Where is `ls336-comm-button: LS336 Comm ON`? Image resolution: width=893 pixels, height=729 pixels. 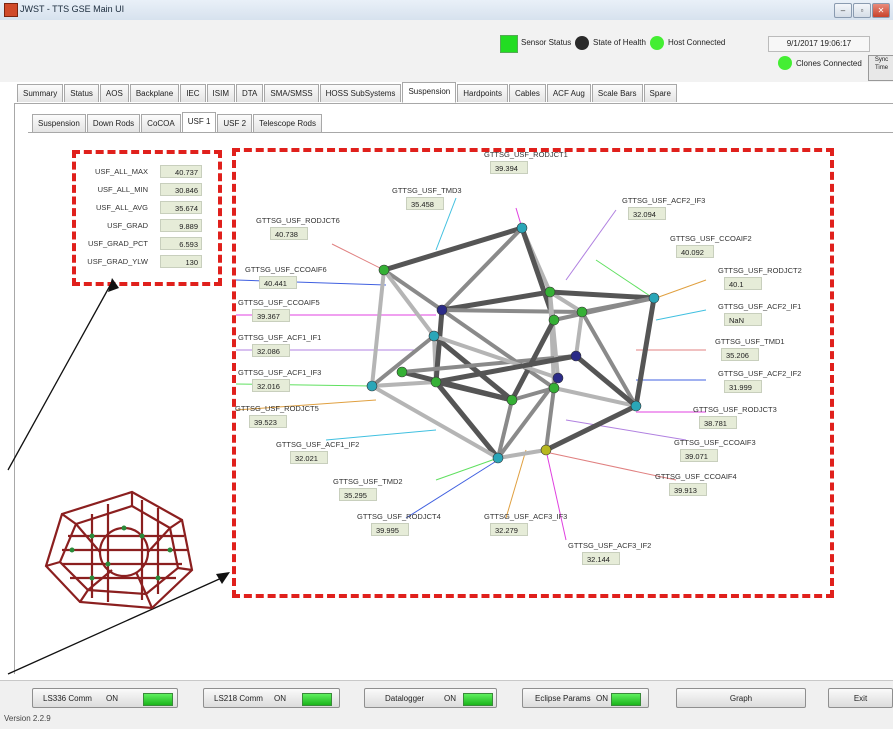 ls336-comm-button: LS336 Comm ON is located at coordinates (105, 698).